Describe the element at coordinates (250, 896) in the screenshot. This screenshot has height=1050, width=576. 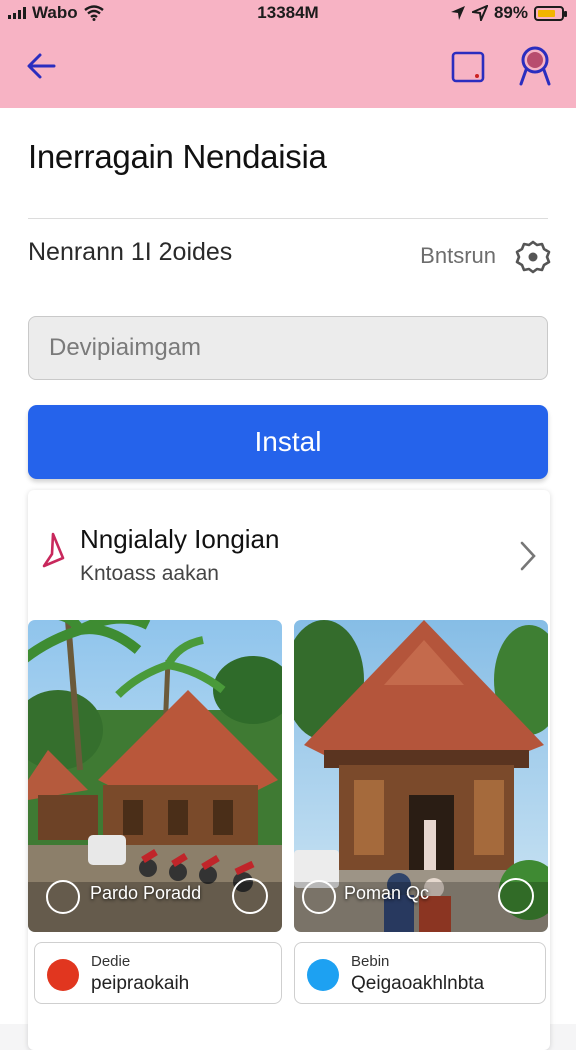
I see `play-icon` at that location.